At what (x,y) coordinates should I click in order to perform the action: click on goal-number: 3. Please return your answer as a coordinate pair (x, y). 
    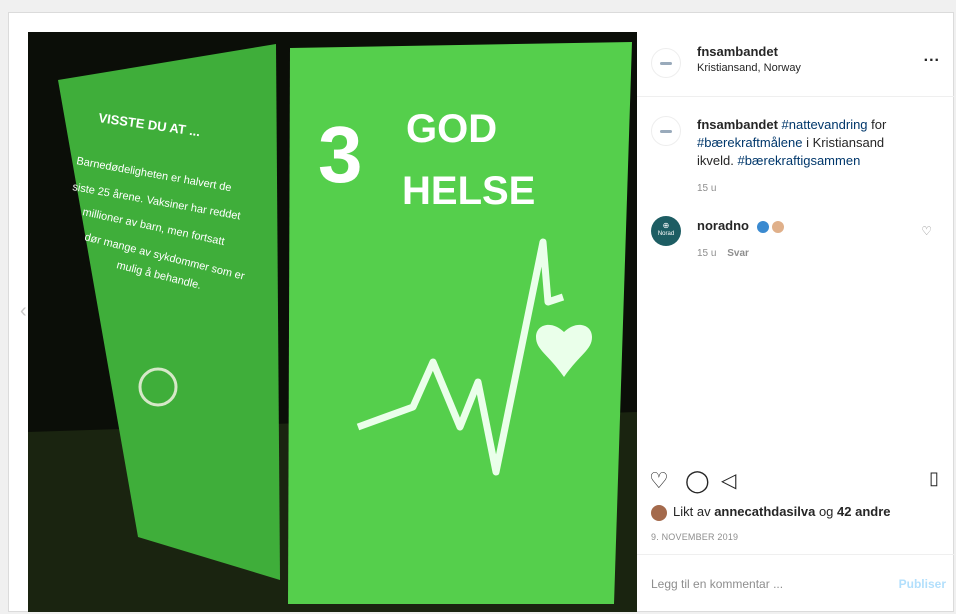
    Looking at the image, I should click on (340, 154).